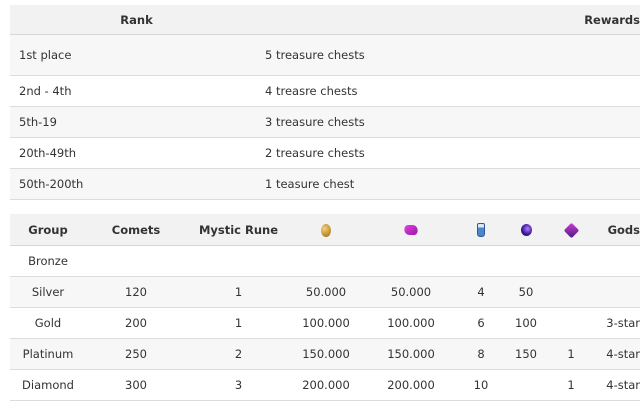  Describe the element at coordinates (481, 292) in the screenshot. I see `blue-potion-cell: 4` at that location.